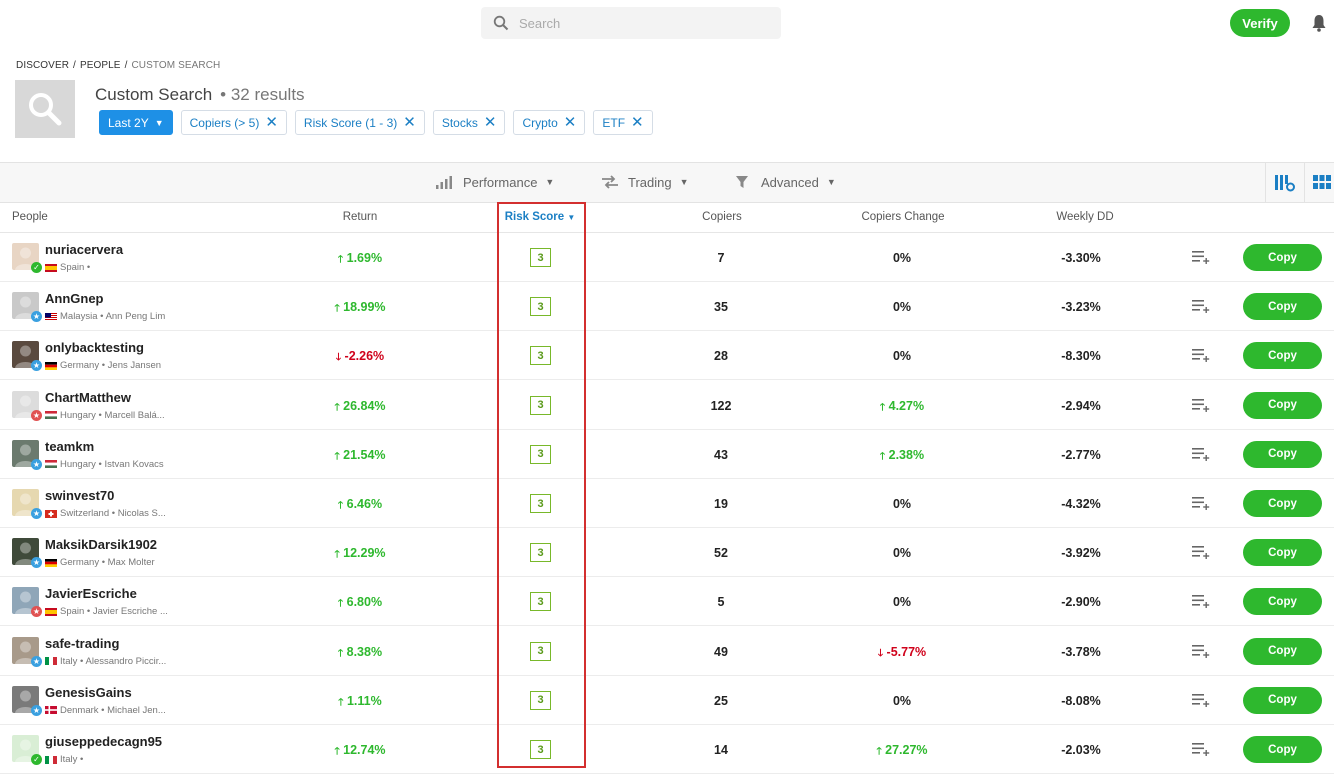  I want to click on bell-icon, so click(1319, 23).